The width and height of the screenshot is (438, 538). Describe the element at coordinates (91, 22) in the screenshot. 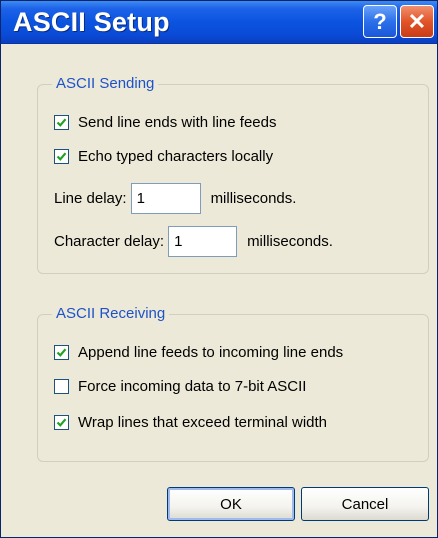

I see `dialog-title: ASCII Setup` at that location.